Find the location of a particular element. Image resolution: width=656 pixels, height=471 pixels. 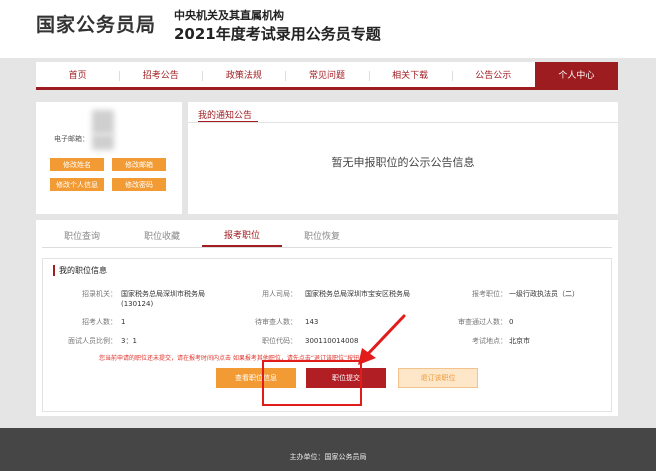

site-logo: 国家公务员局 is located at coordinates (96, 23).